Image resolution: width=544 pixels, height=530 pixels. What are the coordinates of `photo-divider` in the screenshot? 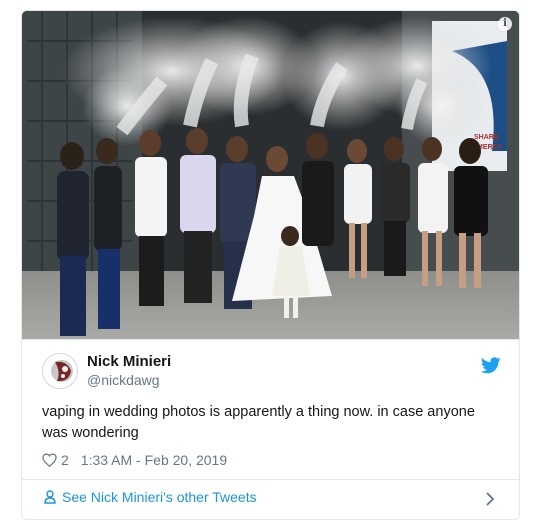 It's located at (270, 339).